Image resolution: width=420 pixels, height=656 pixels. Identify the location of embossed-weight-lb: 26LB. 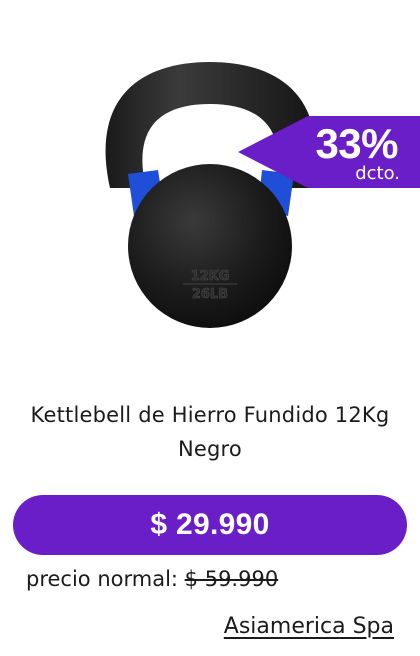
(210, 294).